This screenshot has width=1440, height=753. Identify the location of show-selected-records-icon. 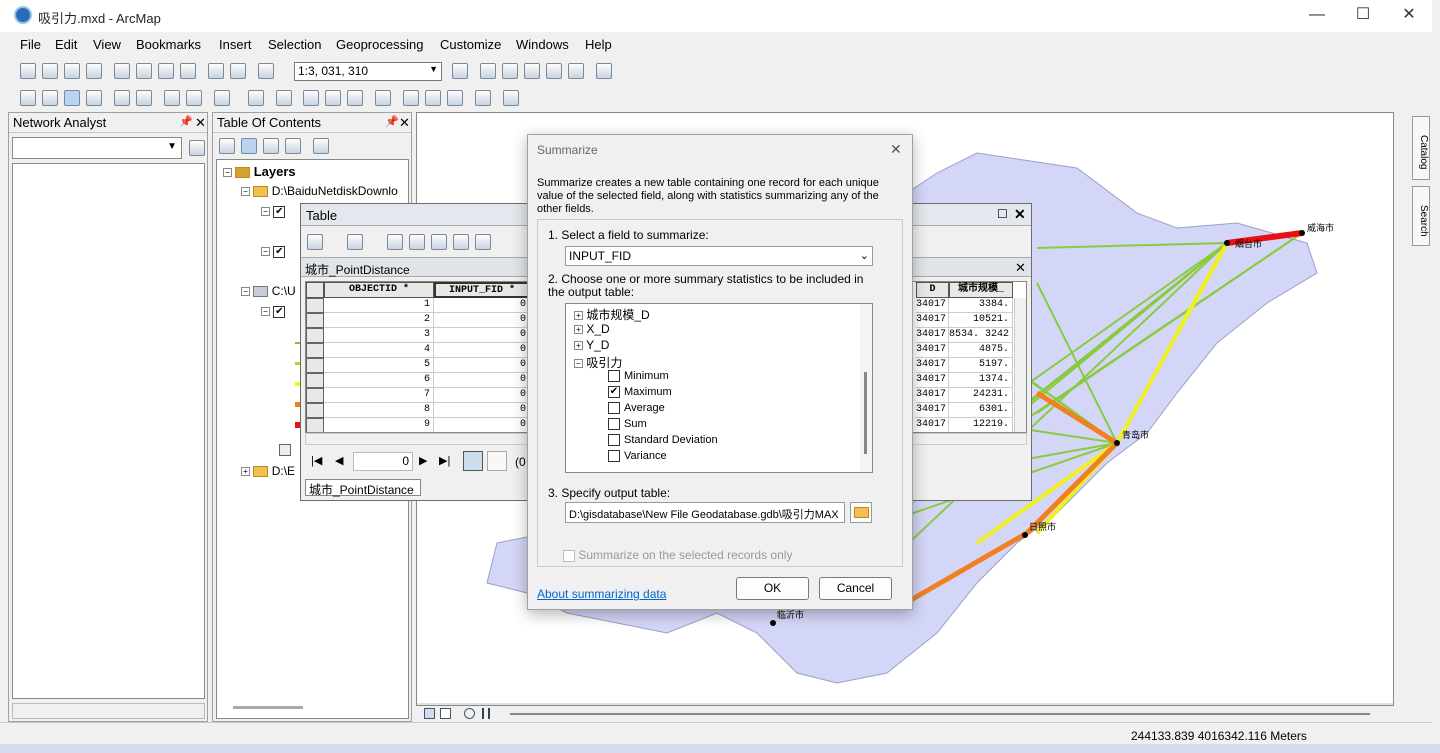
(497, 461).